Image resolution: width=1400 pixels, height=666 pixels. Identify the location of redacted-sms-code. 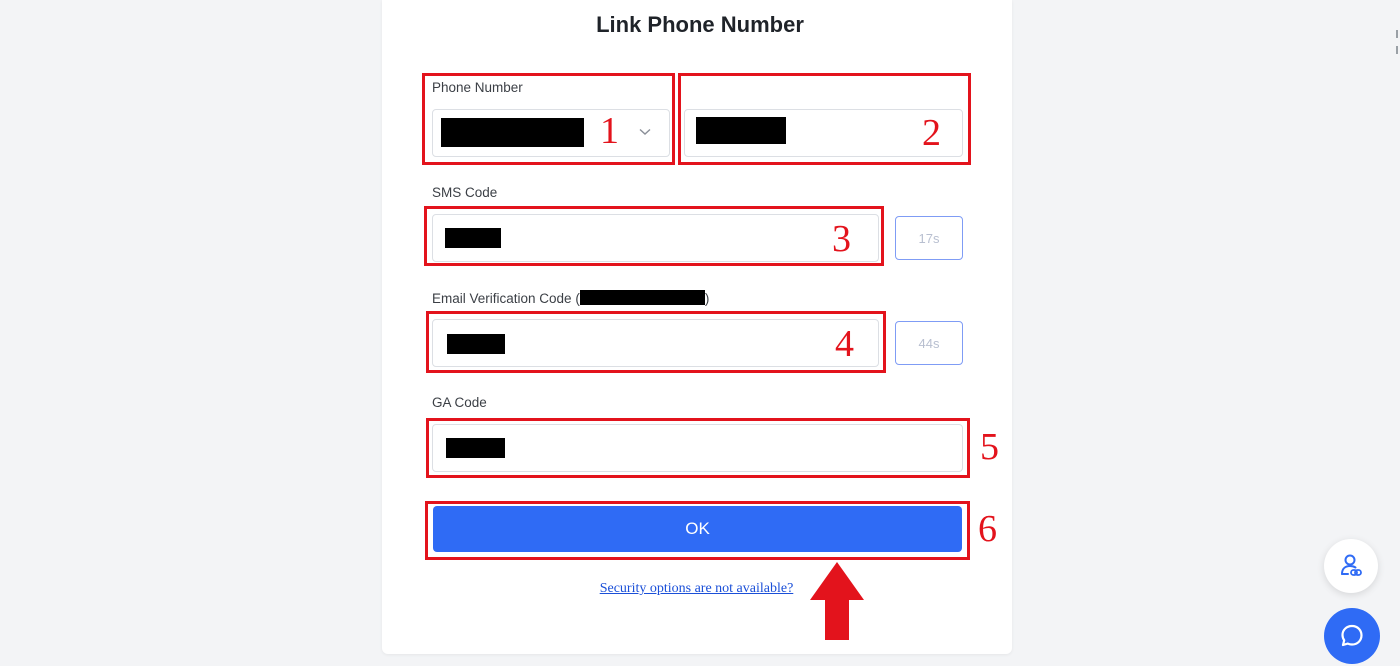
(473, 238).